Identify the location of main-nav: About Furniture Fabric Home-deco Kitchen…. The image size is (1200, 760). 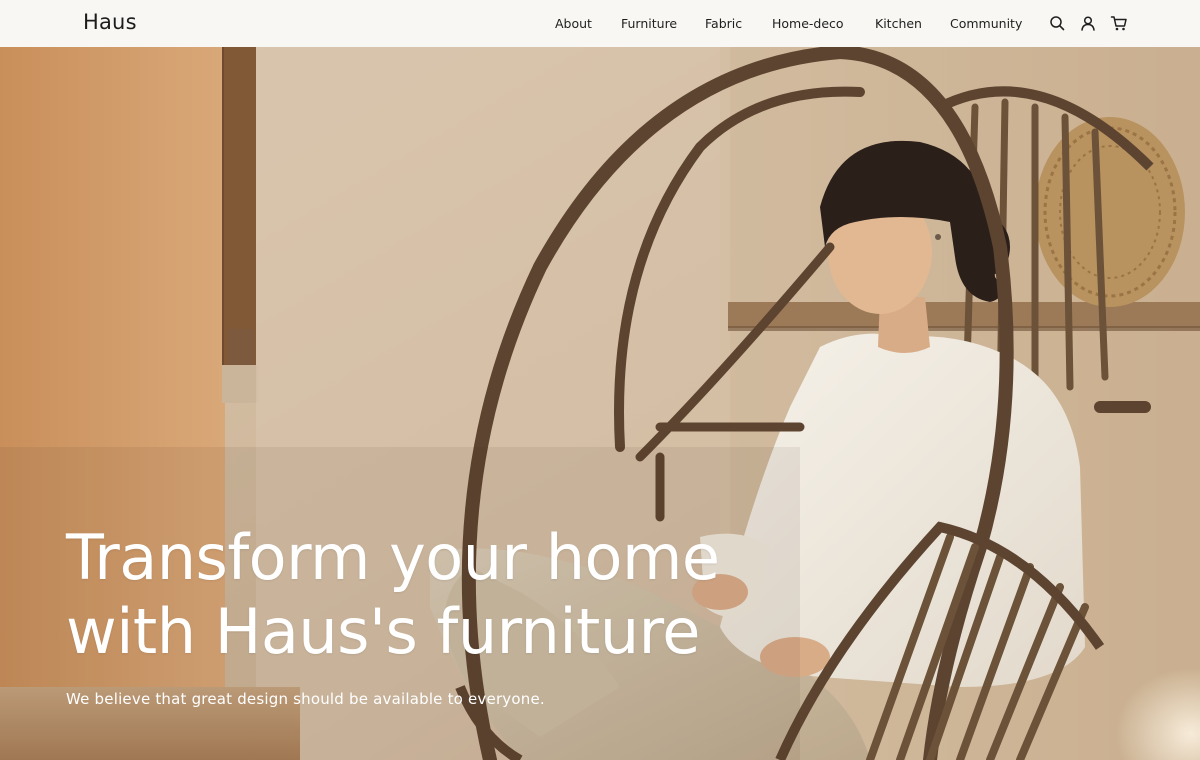
(600, 24).